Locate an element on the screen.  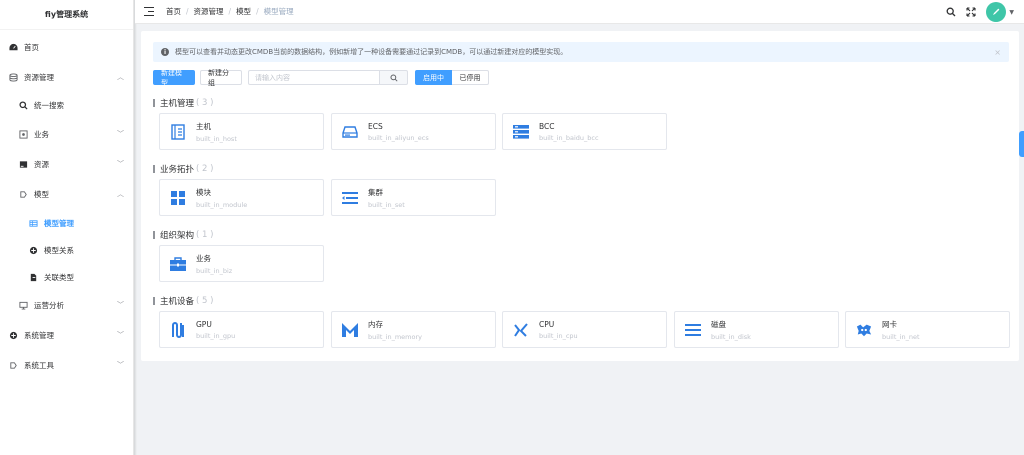
breadcrumb-home: 首页 is located at coordinates (173, 11).